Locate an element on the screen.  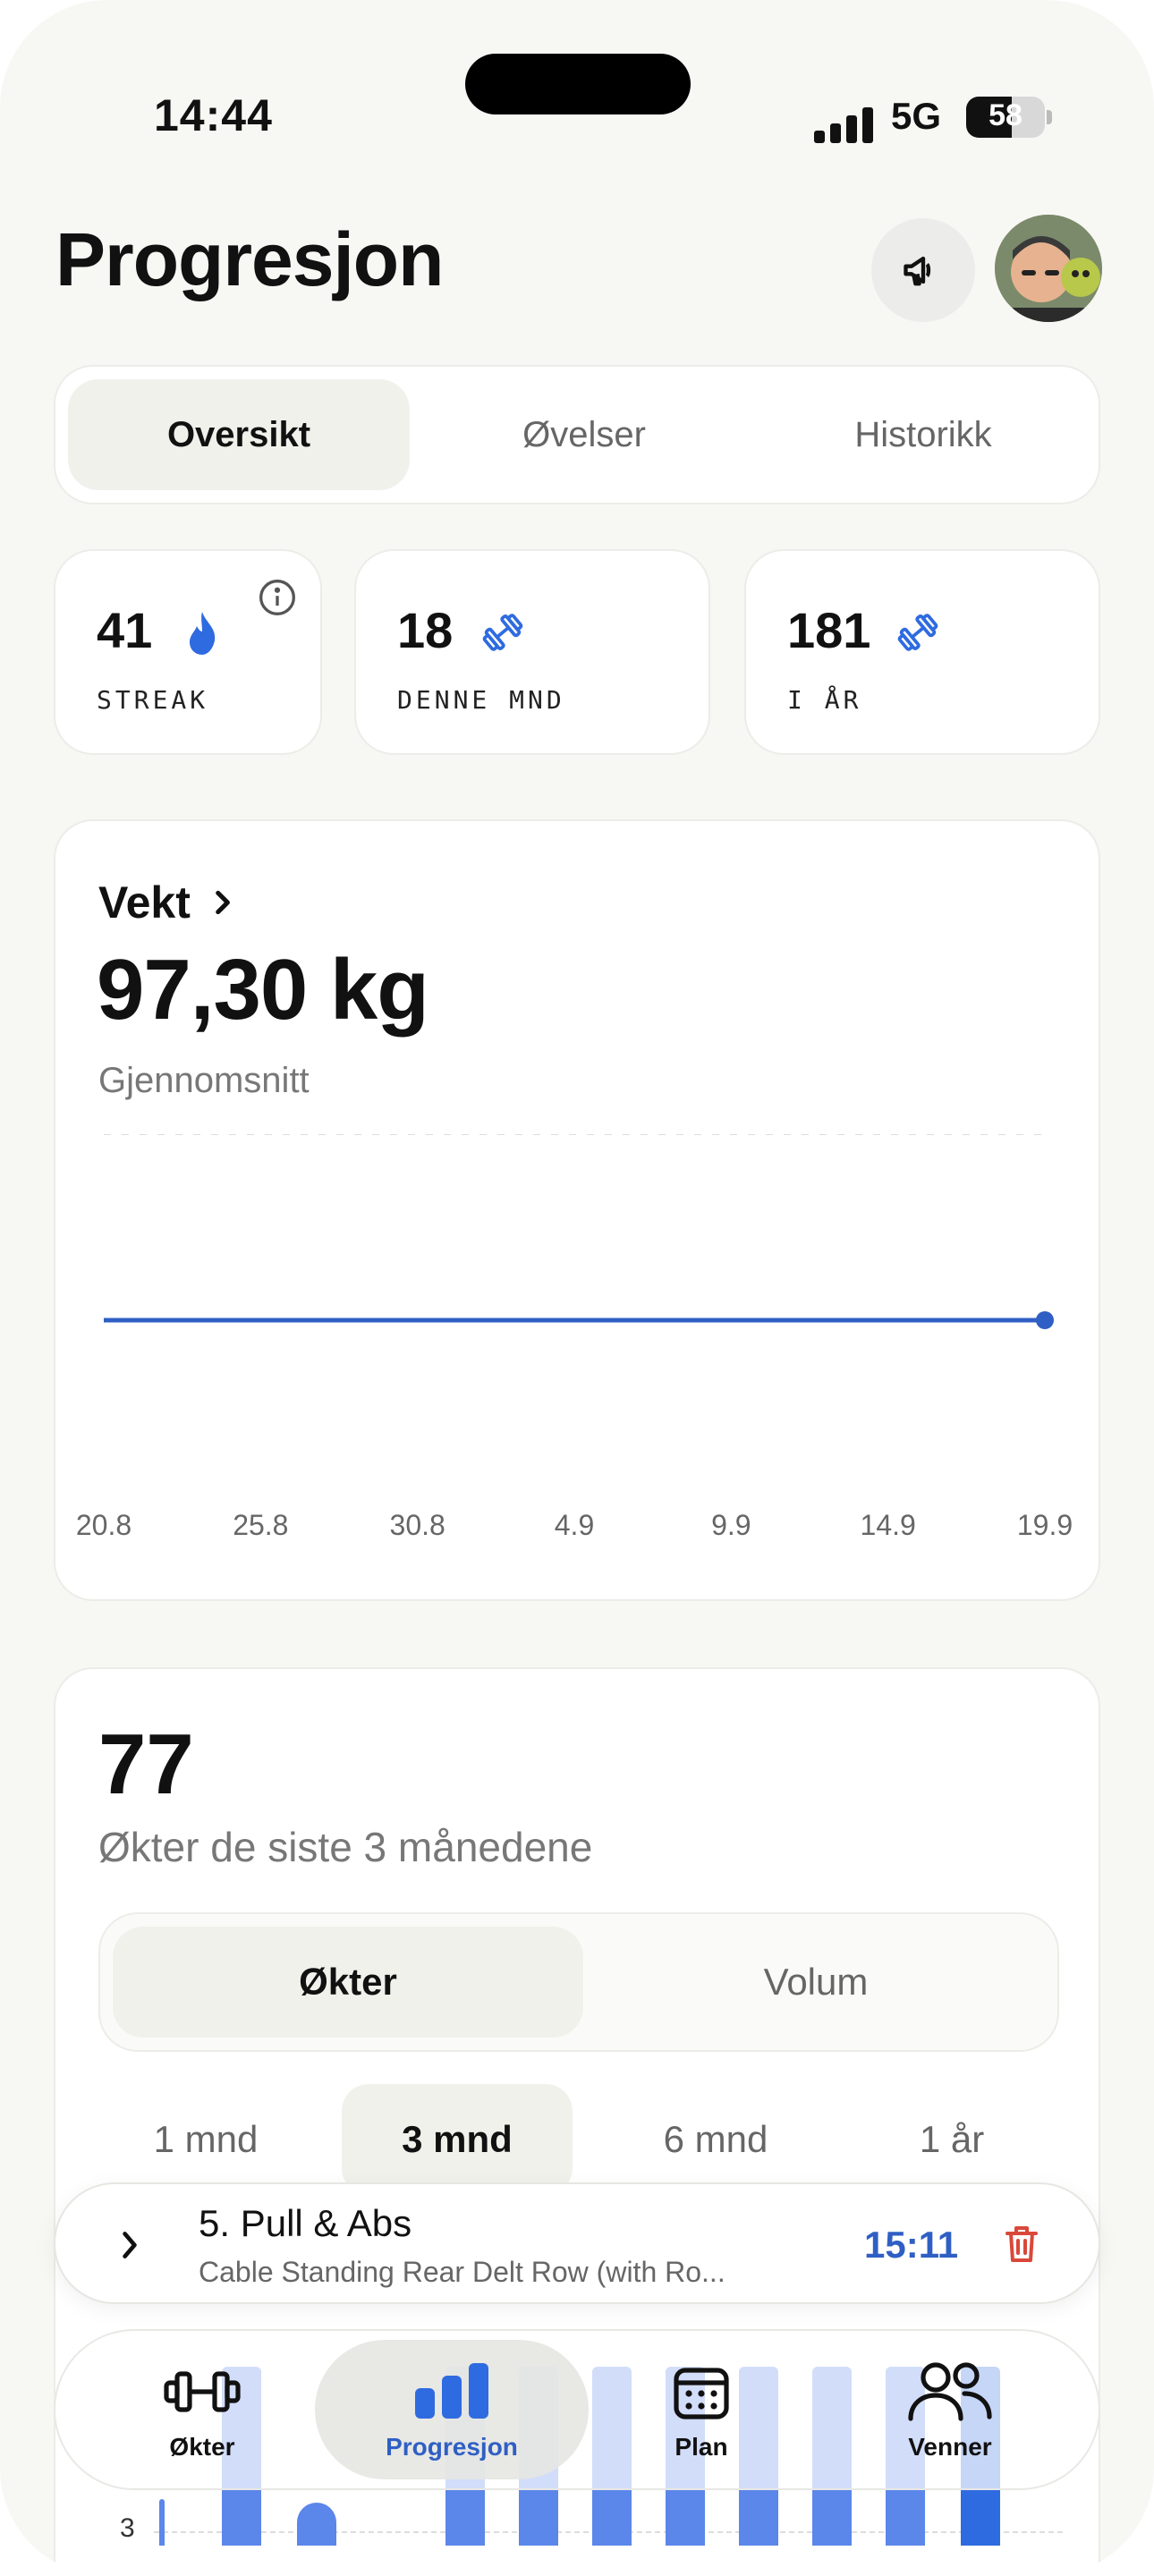
range-3-mnd: 3 mnd is located at coordinates (457, 2139).